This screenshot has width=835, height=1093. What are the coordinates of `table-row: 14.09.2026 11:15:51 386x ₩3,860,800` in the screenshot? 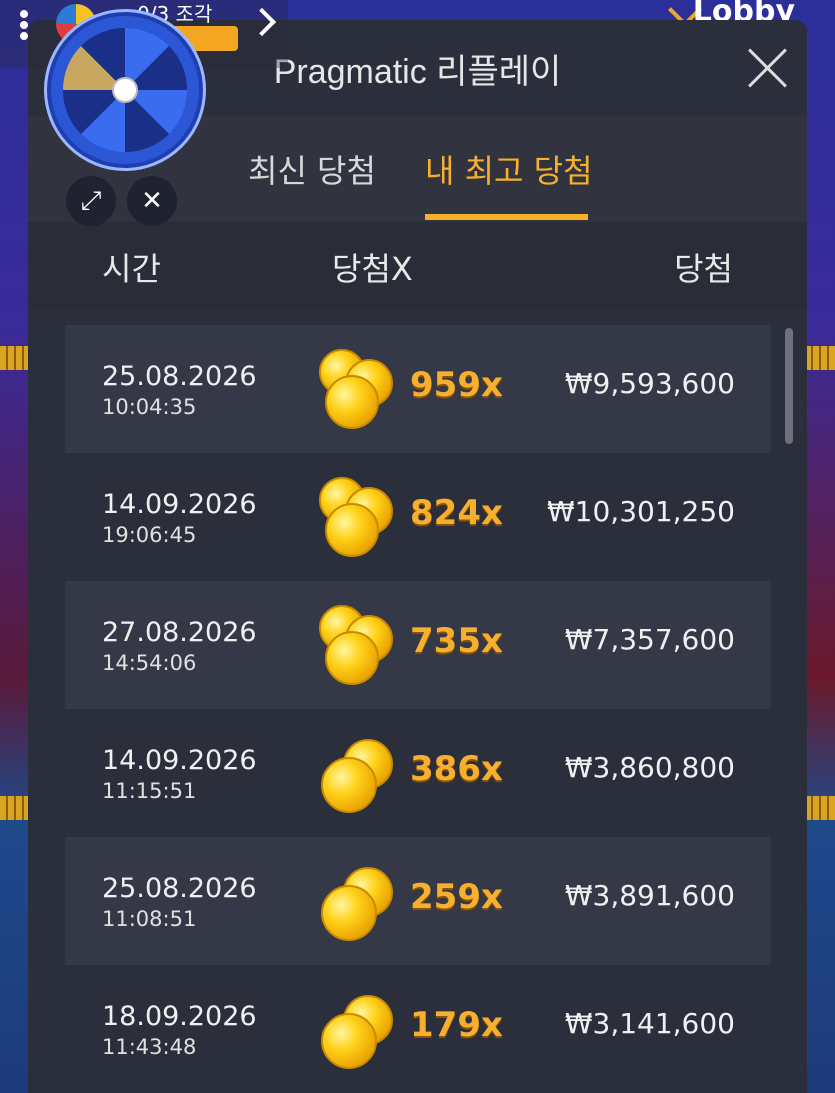 It's located at (418, 773).